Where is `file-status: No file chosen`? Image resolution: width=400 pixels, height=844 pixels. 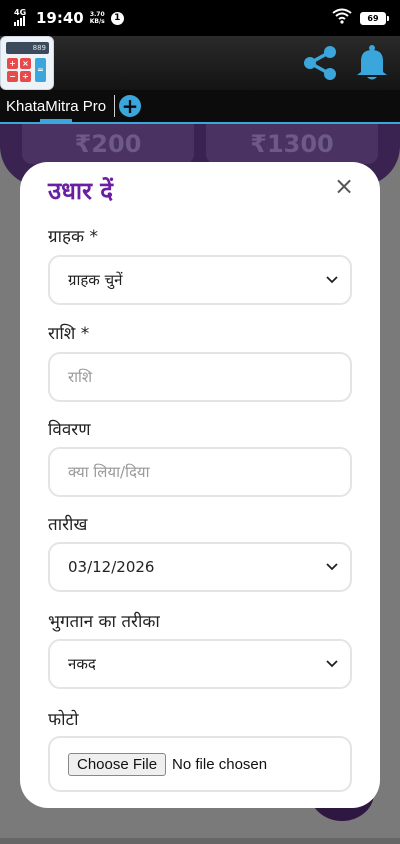
file-status: No file chosen is located at coordinates (220, 764).